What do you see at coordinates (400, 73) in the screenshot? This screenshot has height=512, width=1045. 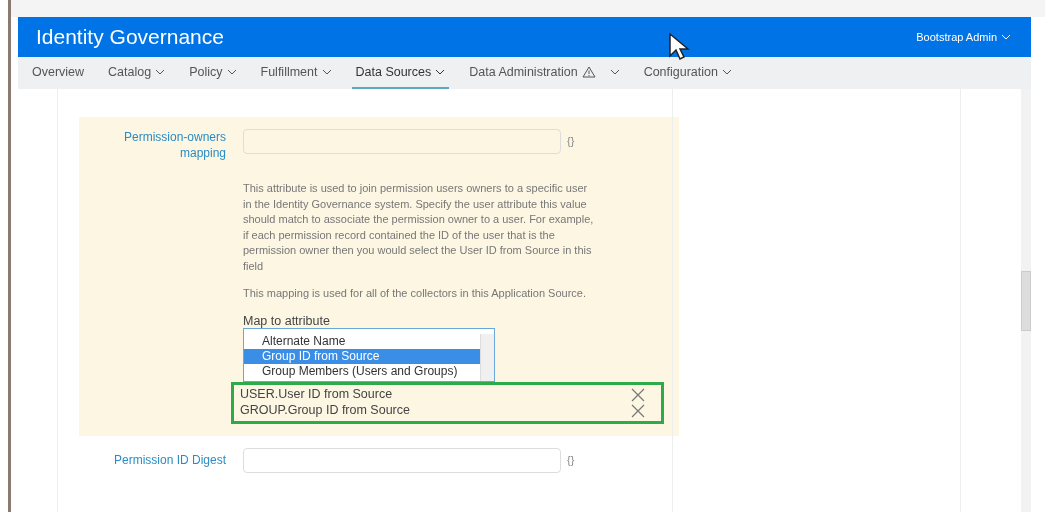 I see `nav-tab: Data Sources` at bounding box center [400, 73].